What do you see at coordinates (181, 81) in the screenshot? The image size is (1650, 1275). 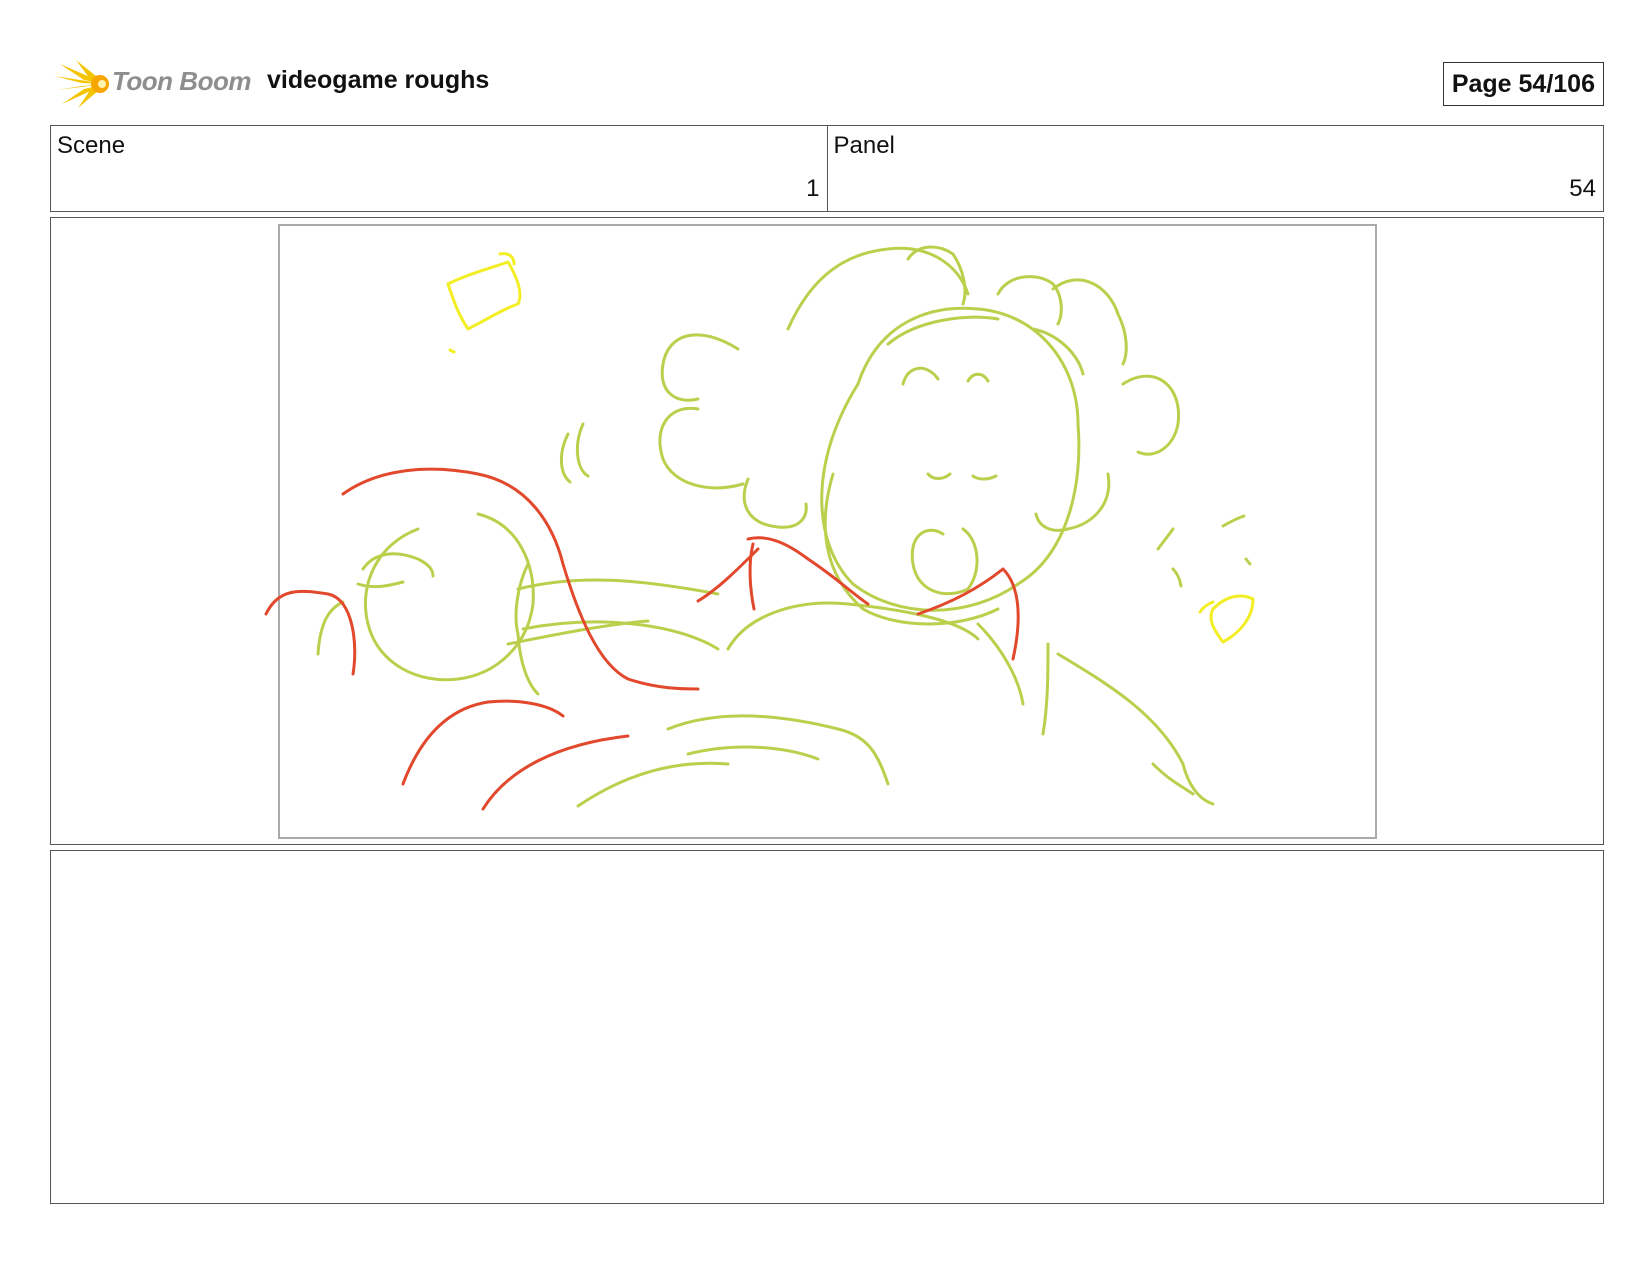 I see `logo-text: Toon Boom` at bounding box center [181, 81].